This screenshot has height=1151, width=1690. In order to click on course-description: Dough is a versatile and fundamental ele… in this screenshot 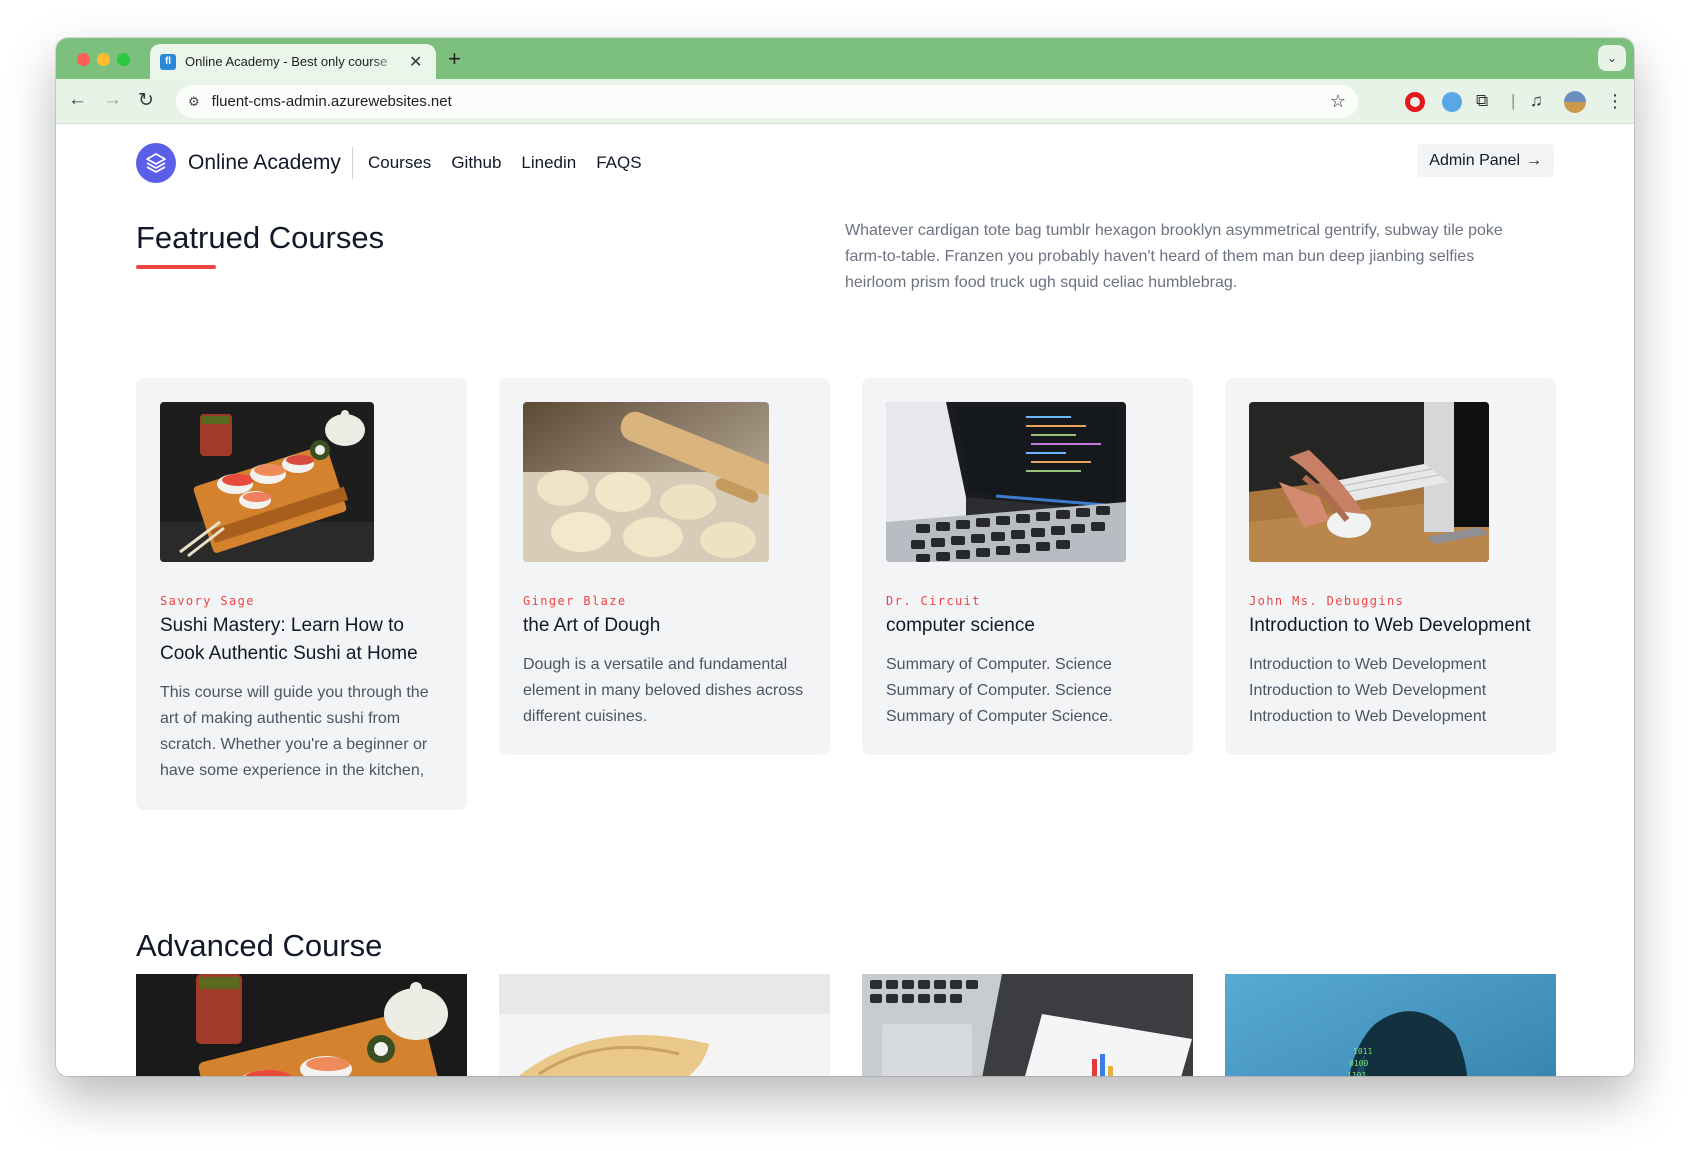, I will do `click(663, 690)`.